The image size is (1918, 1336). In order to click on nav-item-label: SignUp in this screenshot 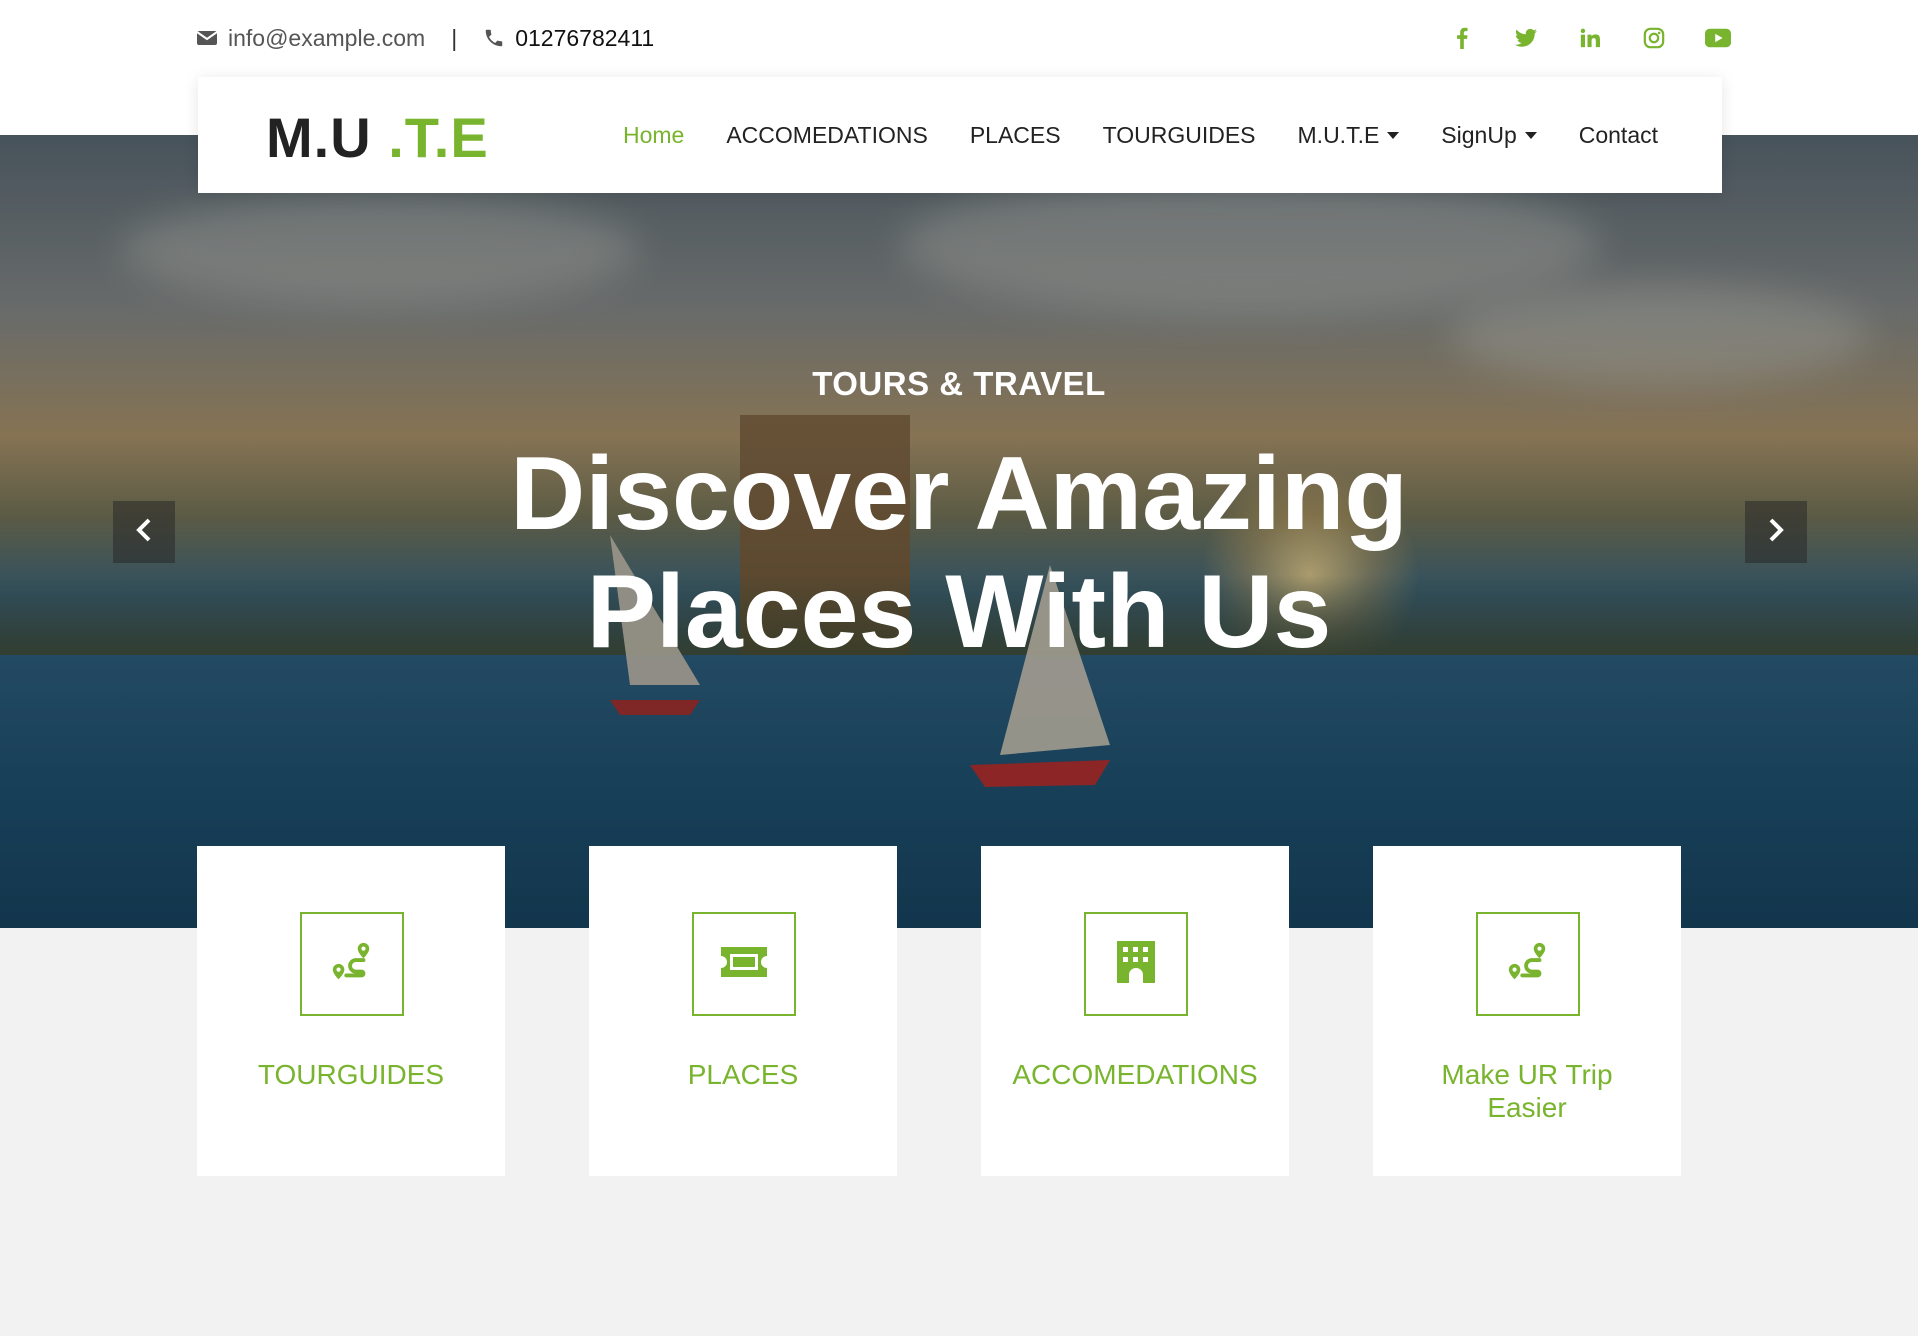, I will do `click(1479, 134)`.